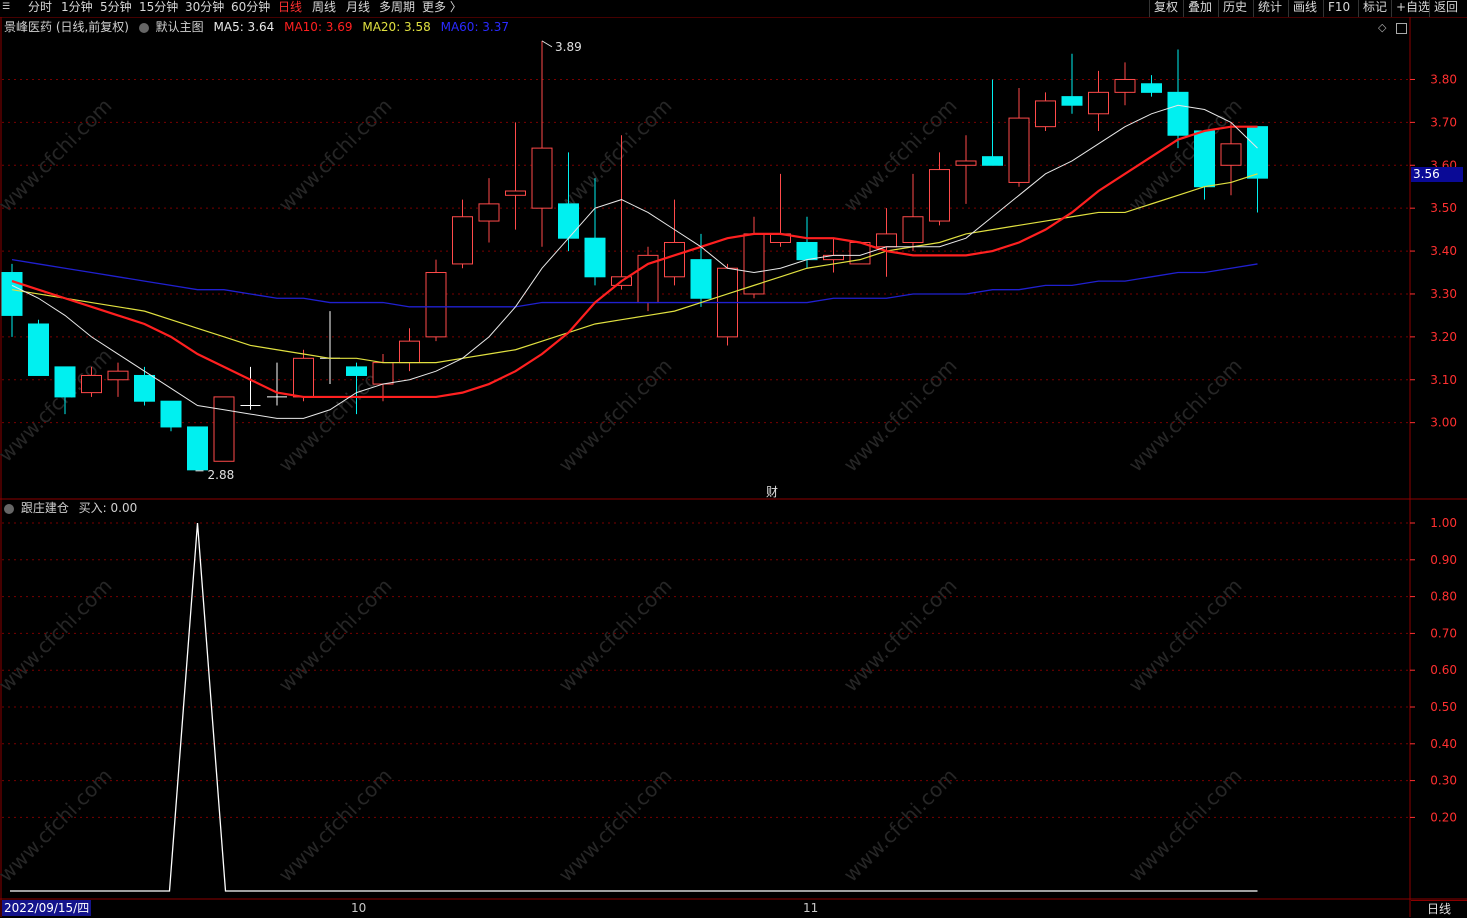  I want to click on toolbar-button-2: 历史, so click(1234, 8).